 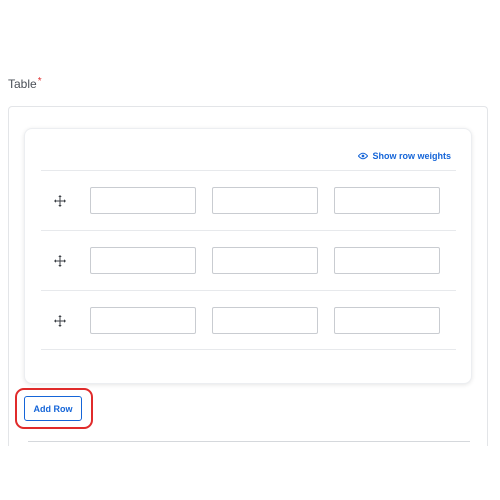 What do you see at coordinates (265, 200) in the screenshot?
I see `row-1-cell-2-input` at bounding box center [265, 200].